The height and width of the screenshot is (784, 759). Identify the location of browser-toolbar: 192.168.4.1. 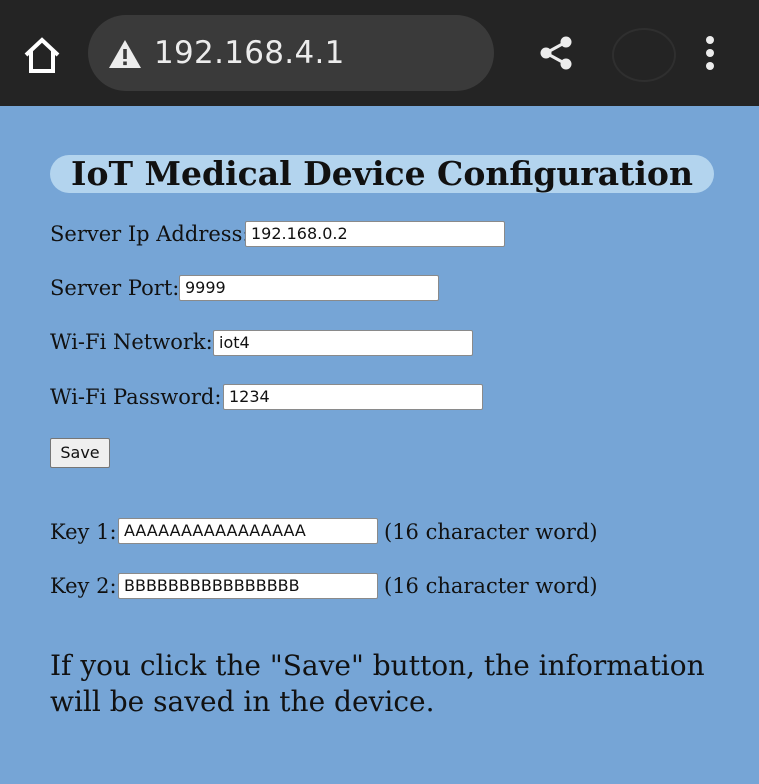
(379, 53).